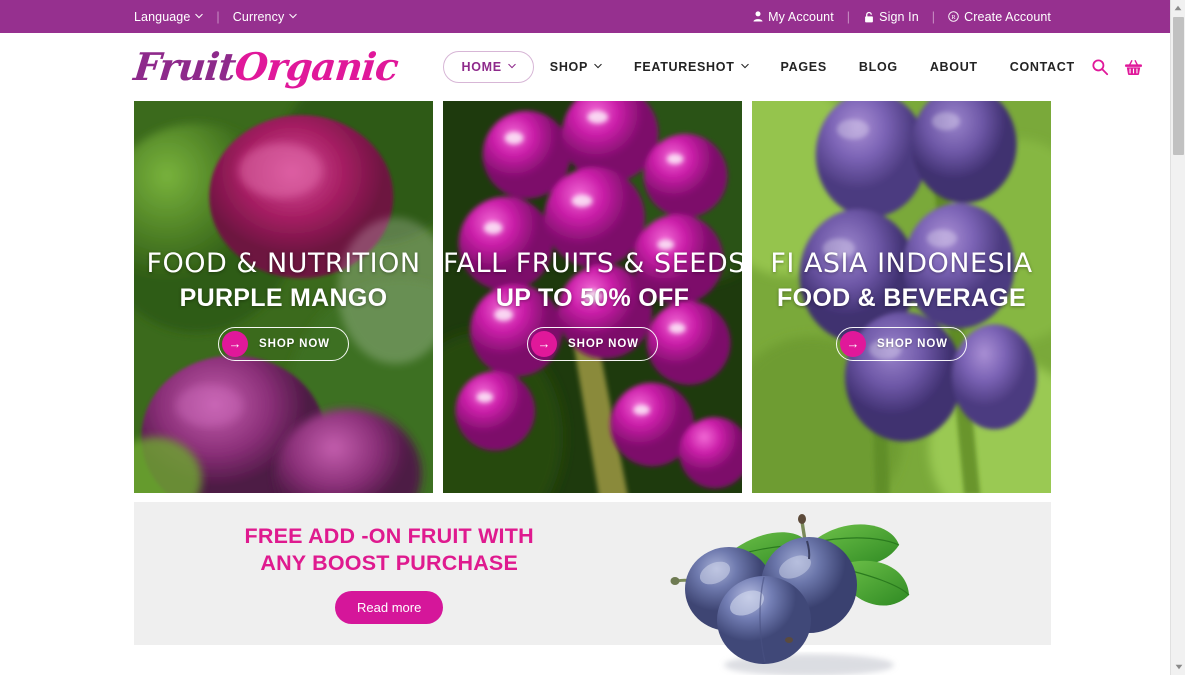  Describe the element at coordinates (1178, 8) in the screenshot. I see `scroll-up-arrow-icon` at that location.